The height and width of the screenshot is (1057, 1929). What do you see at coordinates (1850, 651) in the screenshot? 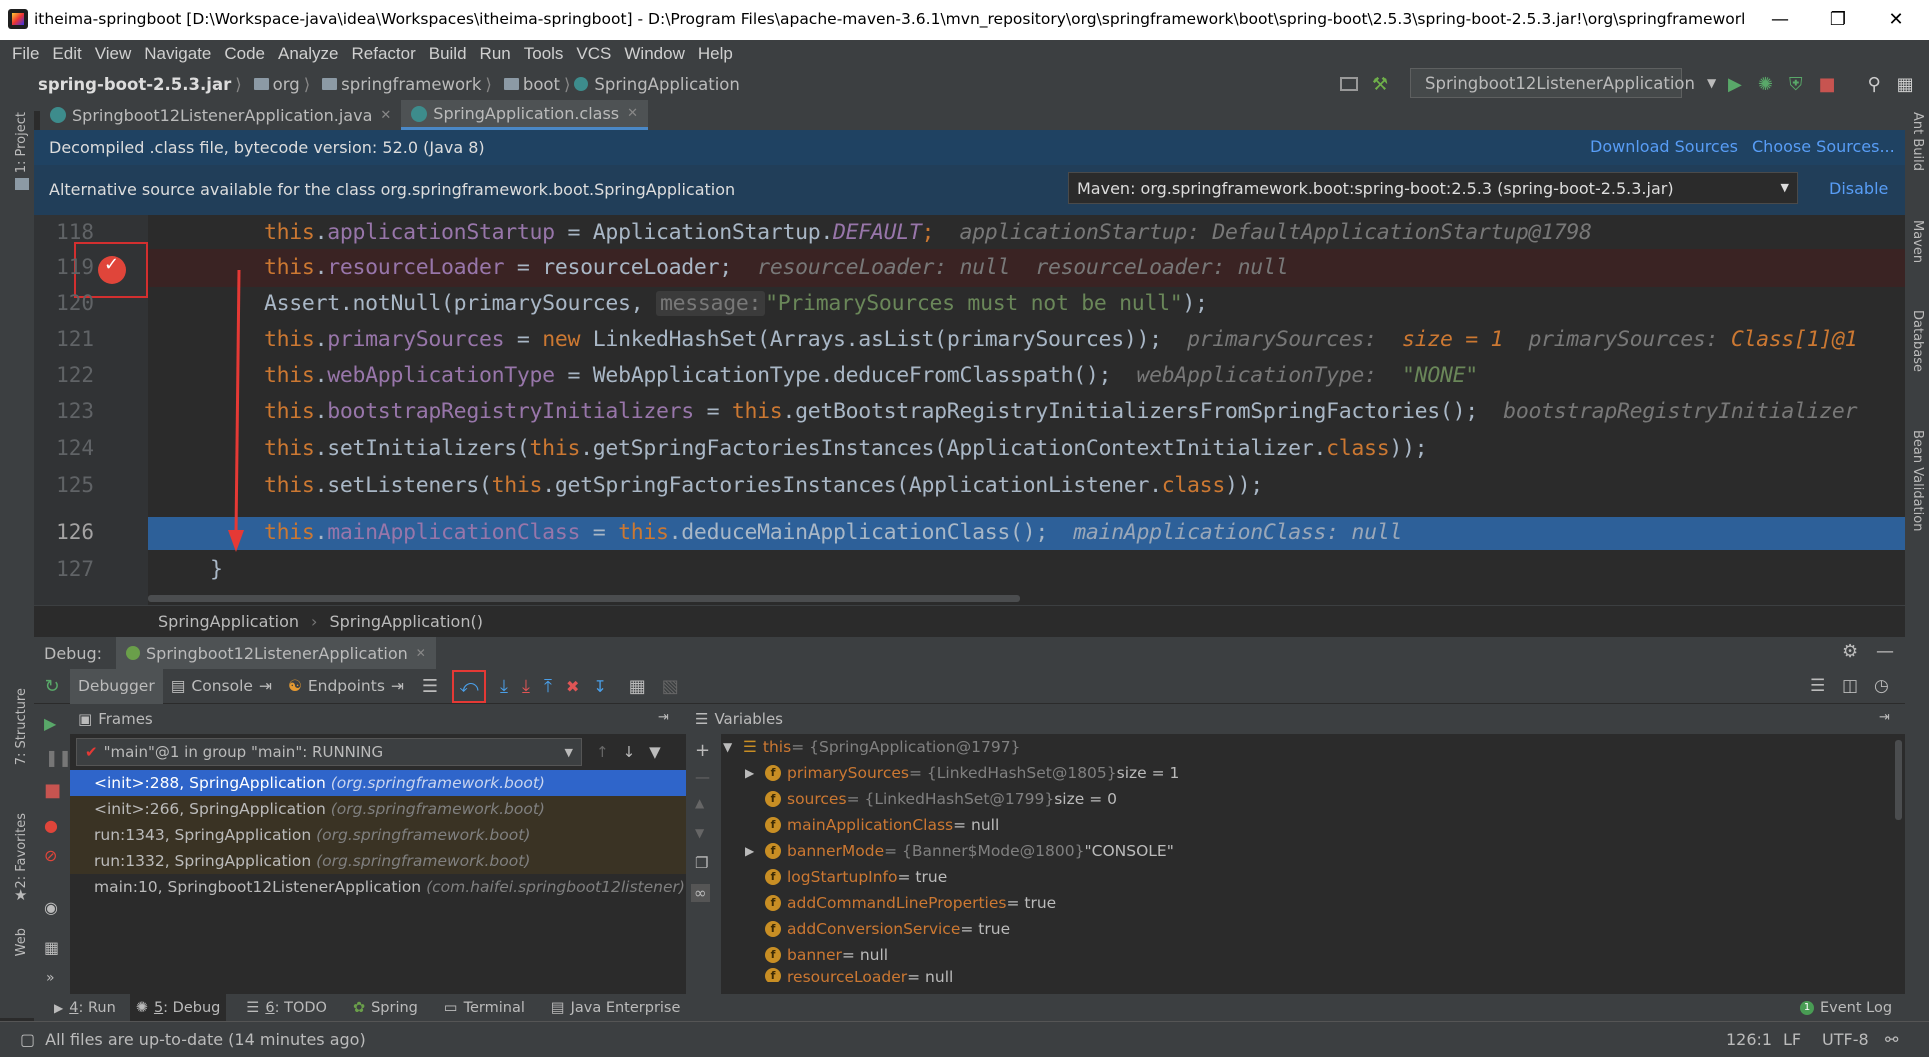
I see `gear-icon: ⚙` at bounding box center [1850, 651].